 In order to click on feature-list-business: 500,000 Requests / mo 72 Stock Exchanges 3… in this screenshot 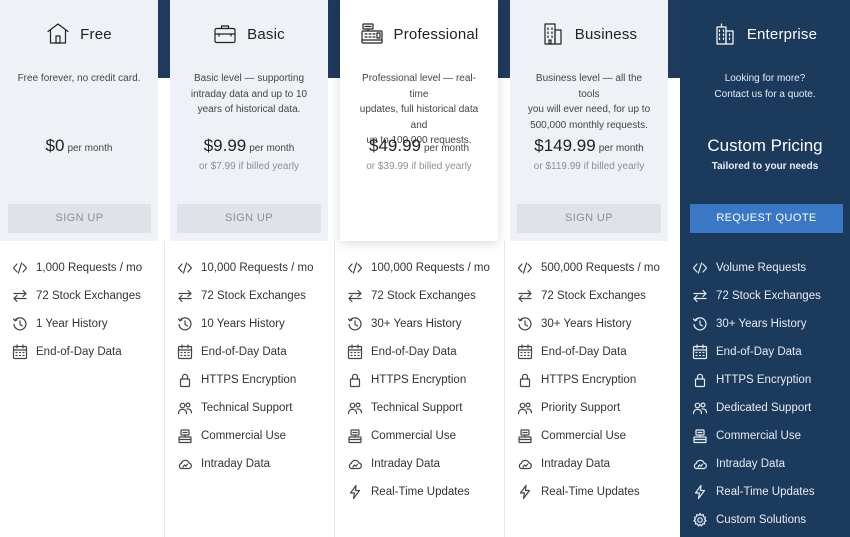, I will do `click(592, 389)`.